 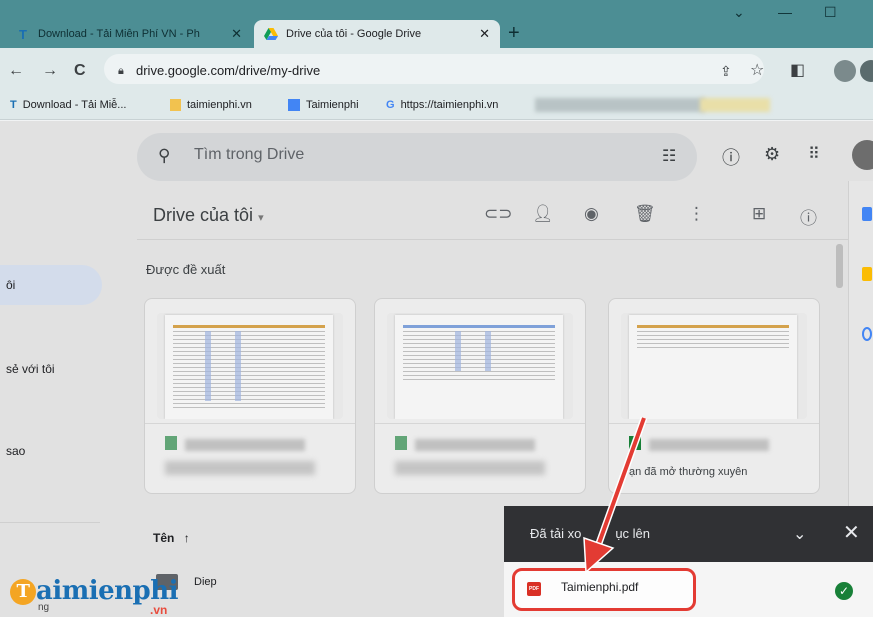 I want to click on logo-suffix: .vn, so click(x=159, y=610).